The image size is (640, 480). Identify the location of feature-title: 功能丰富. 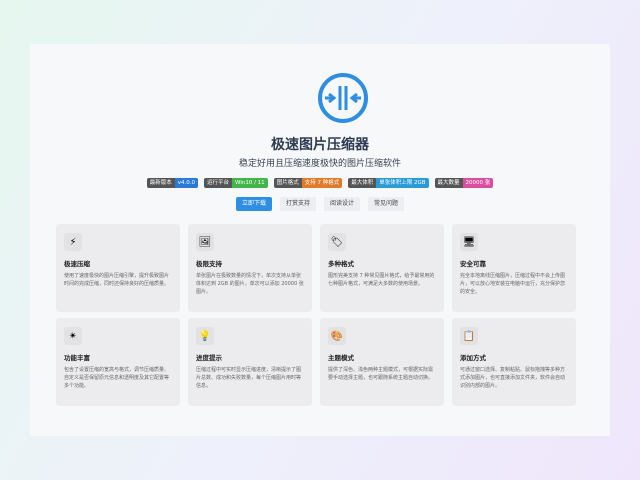
(77, 358).